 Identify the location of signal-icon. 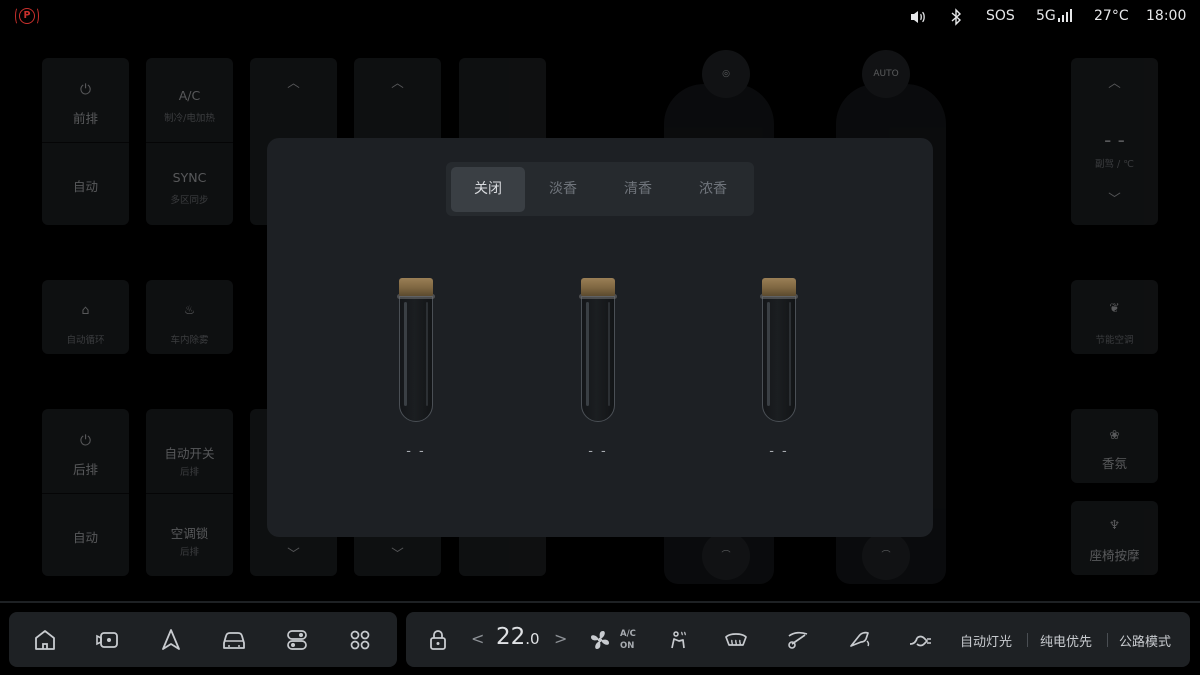
(1065, 18).